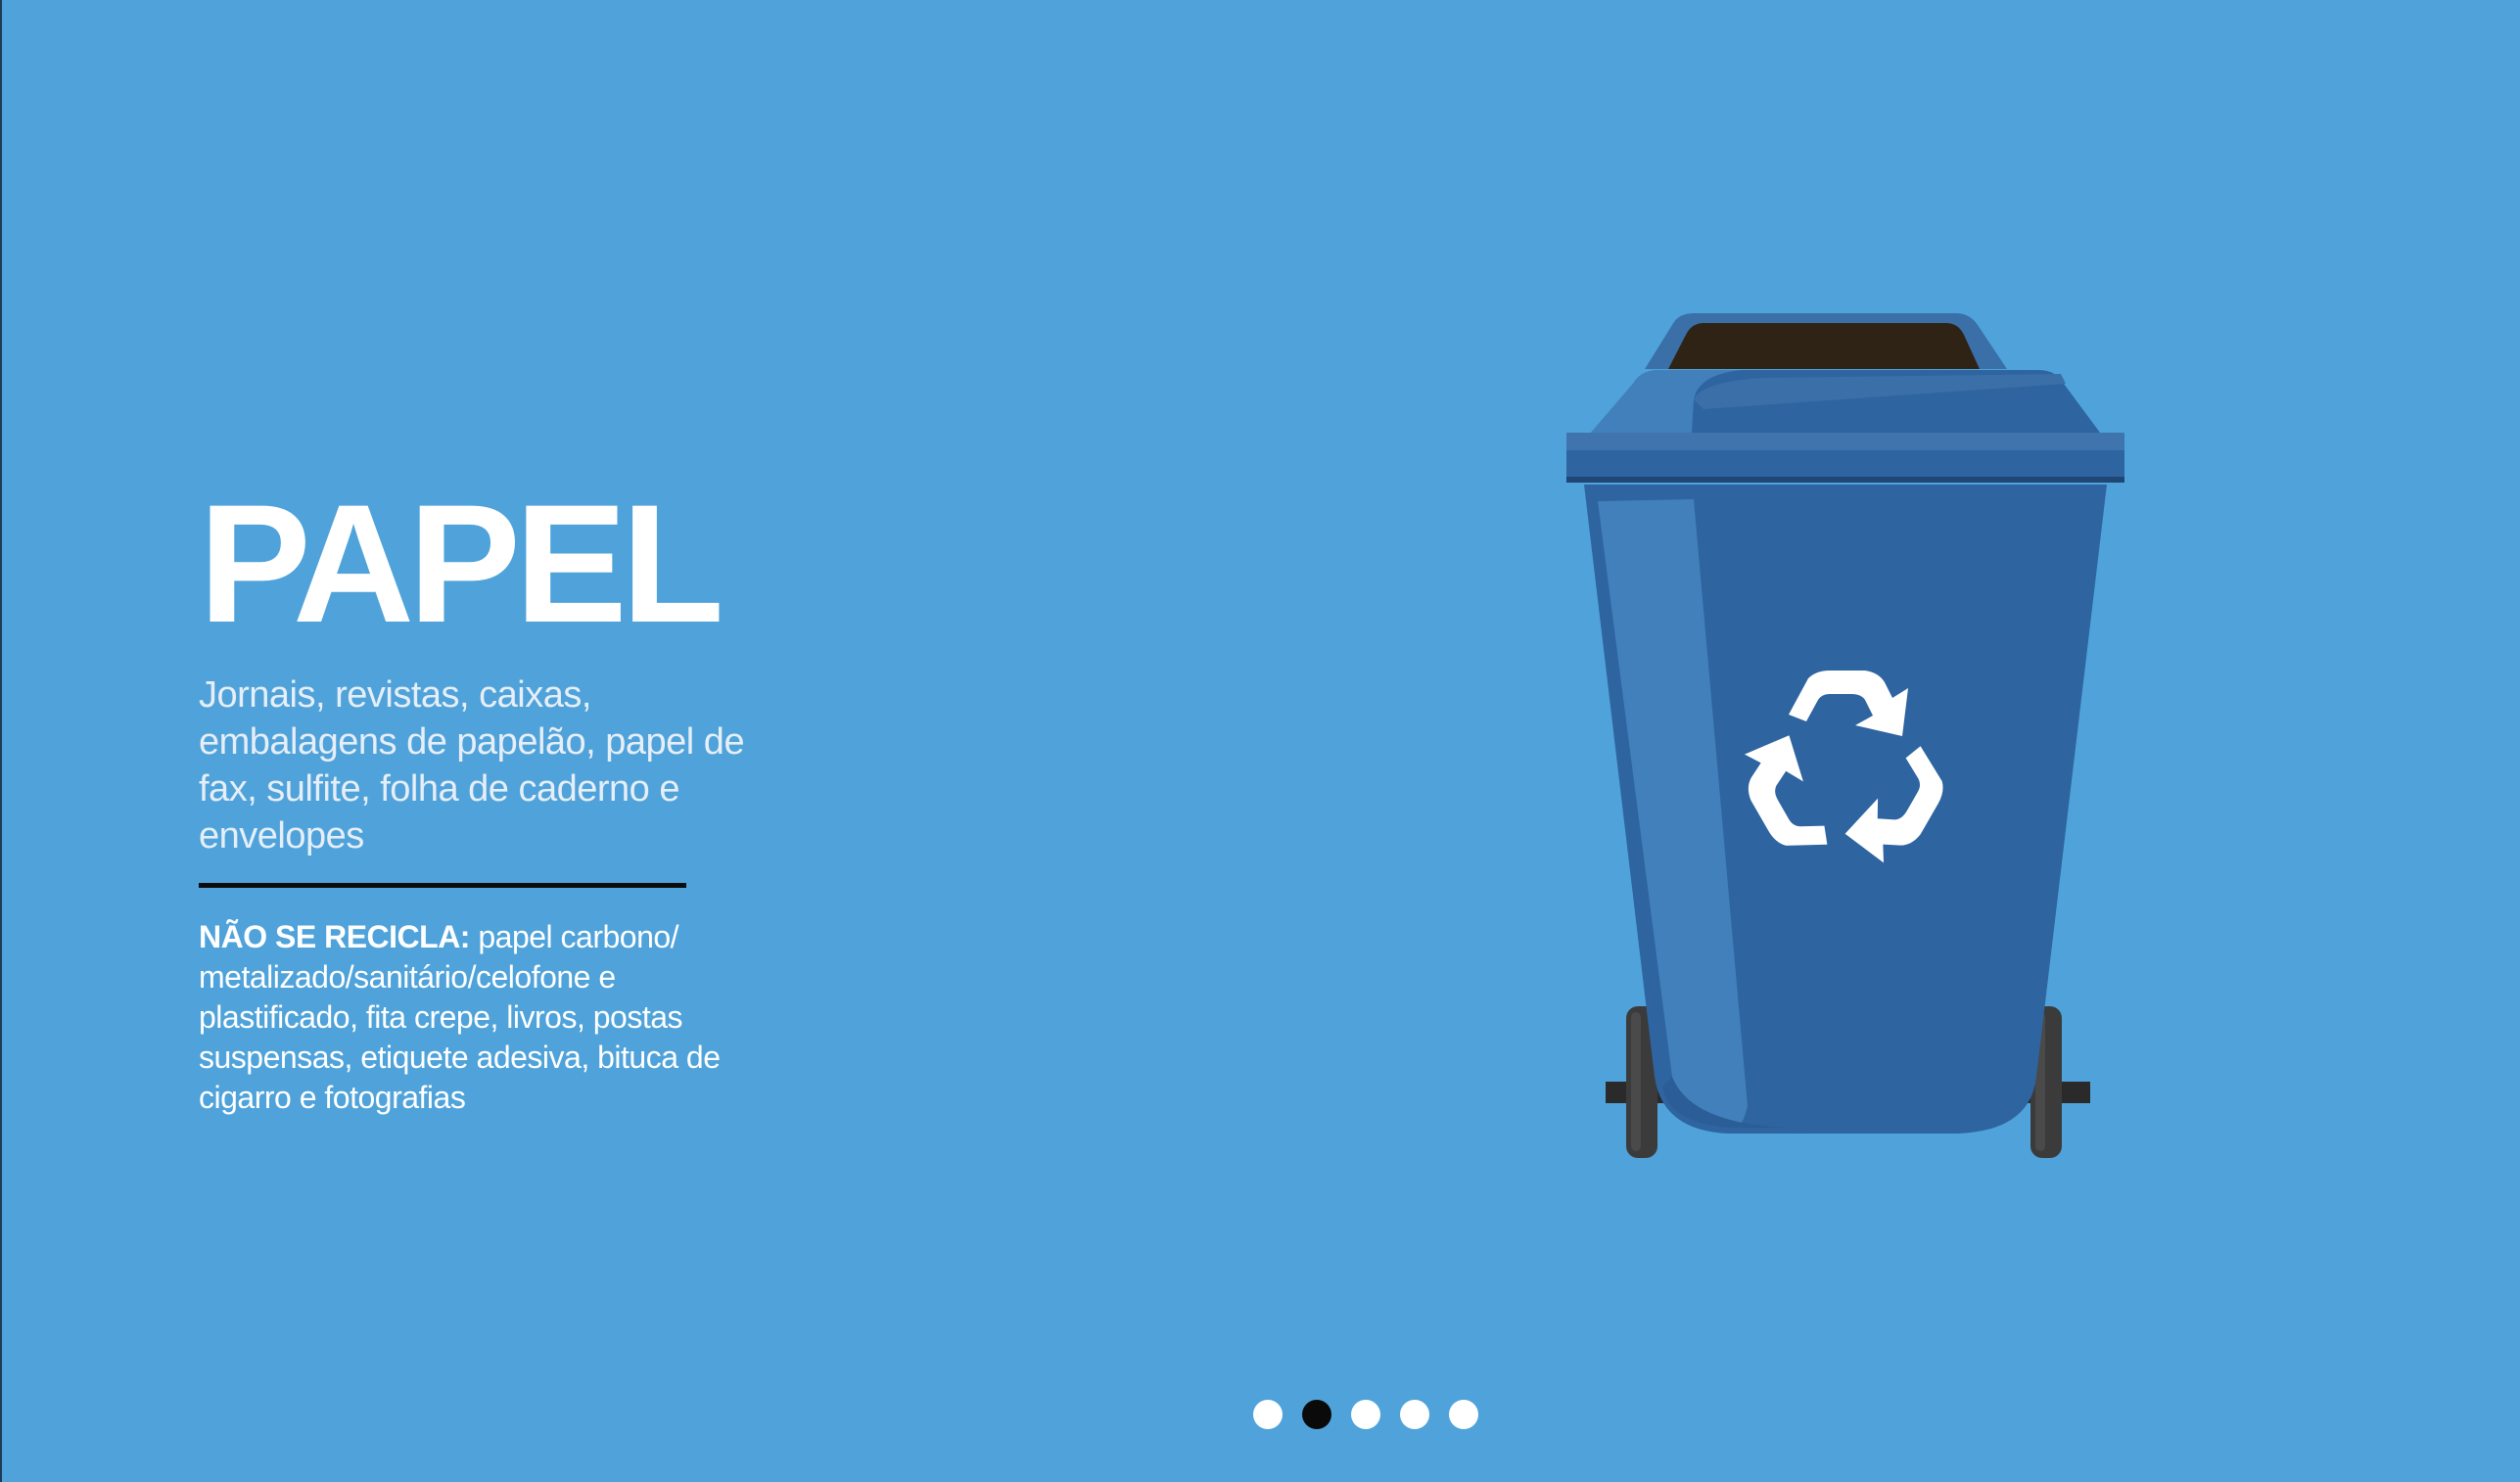 The image size is (2520, 1482). What do you see at coordinates (334, 936) in the screenshot?
I see `not-recycled-label: NÃO SE RECICLA:` at bounding box center [334, 936].